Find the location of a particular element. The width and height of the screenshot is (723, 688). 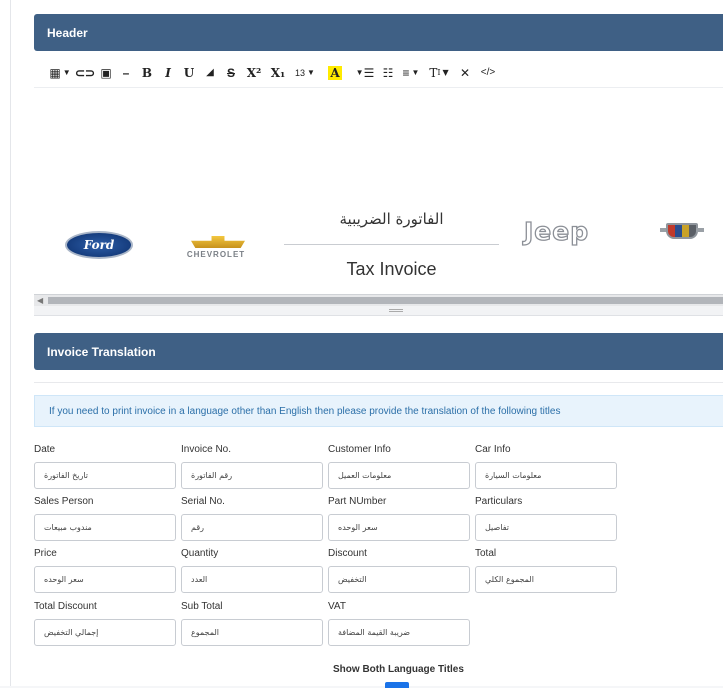

field-label: Invoice No. is located at coordinates (206, 449).